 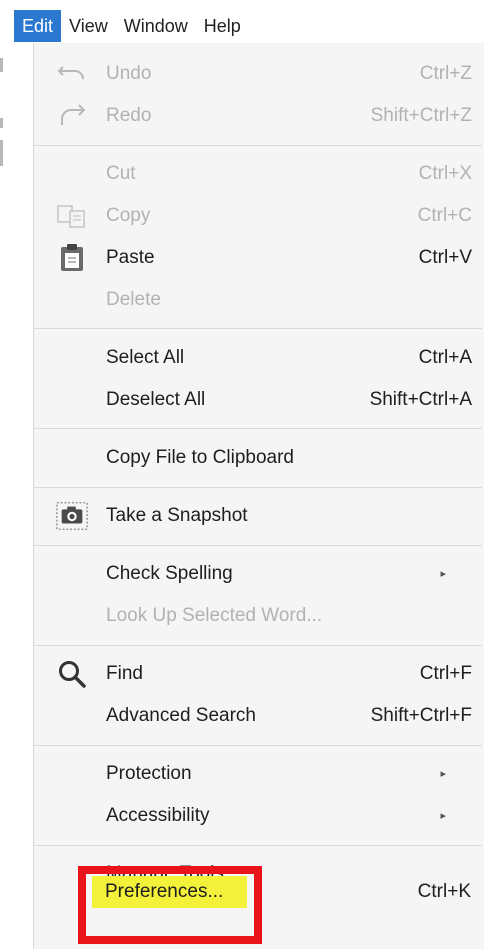 What do you see at coordinates (444, 891) in the screenshot?
I see `preferences-shortcut: Ctrl+K` at bounding box center [444, 891].